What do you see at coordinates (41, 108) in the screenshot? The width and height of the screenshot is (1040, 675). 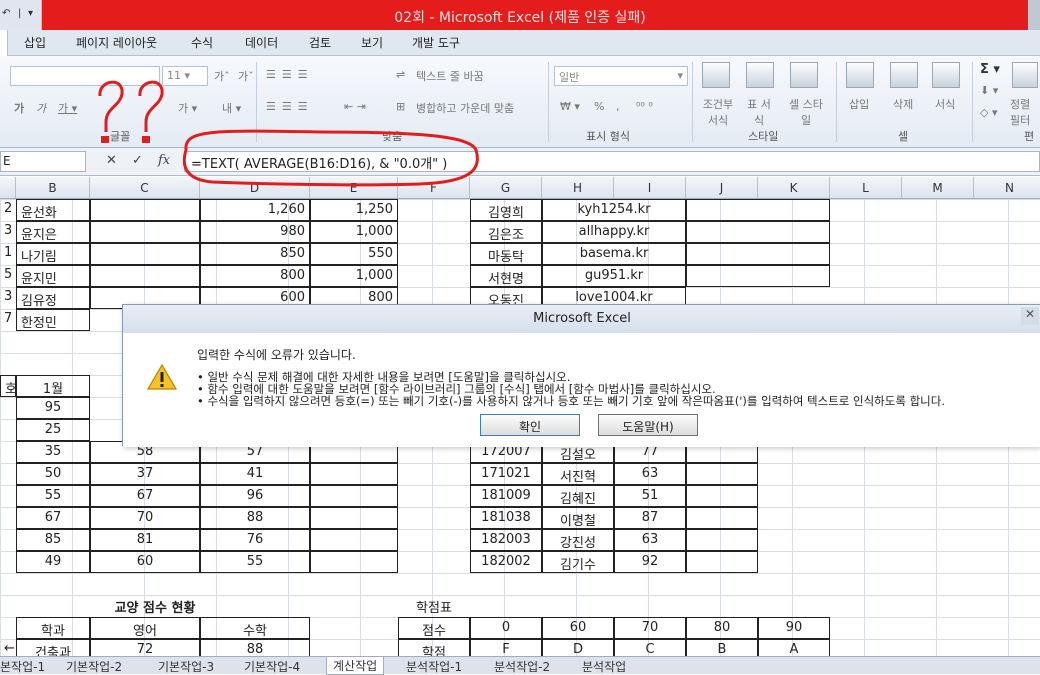 I see `italic-icon: 가` at bounding box center [41, 108].